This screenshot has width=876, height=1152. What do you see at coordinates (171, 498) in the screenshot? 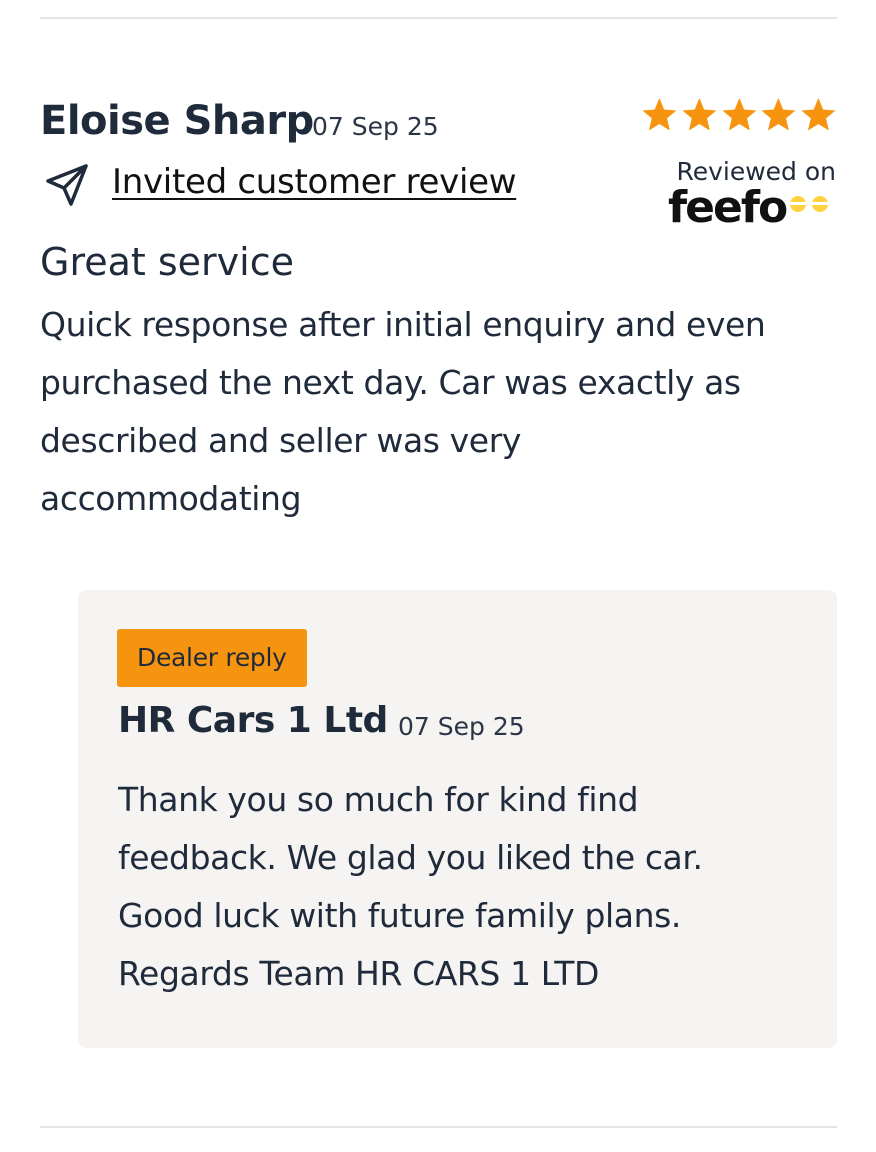
I see `review-body-line: accommodating` at bounding box center [171, 498].